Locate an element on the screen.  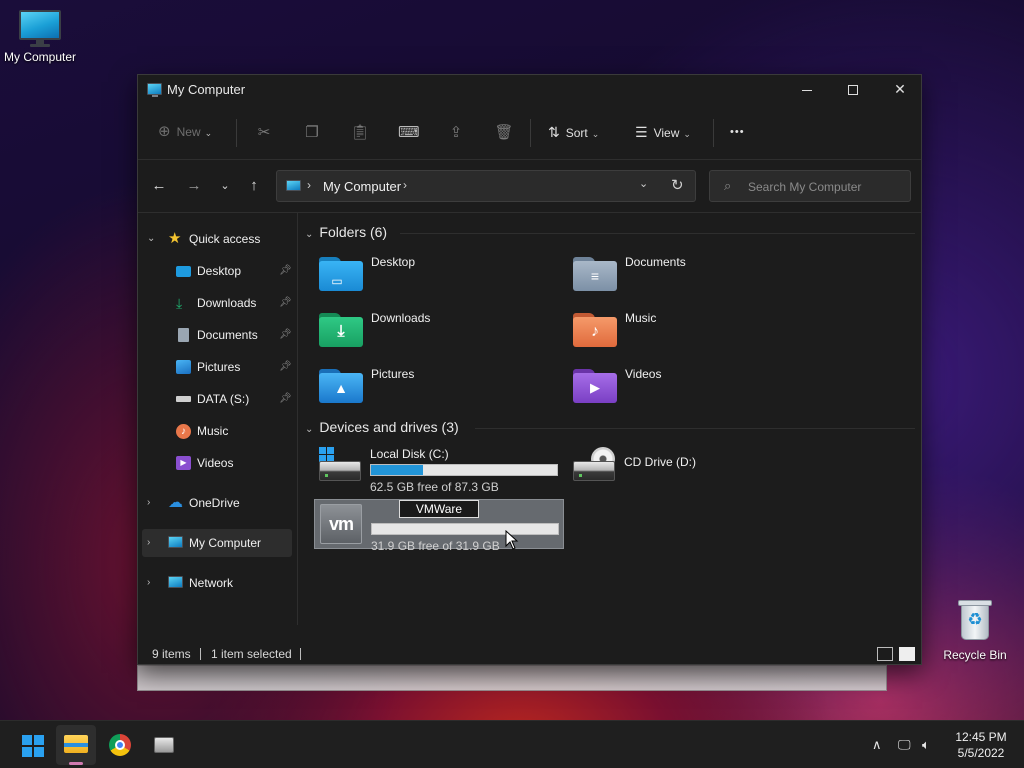
search-box: ⌕ is located at coordinates (810, 186).